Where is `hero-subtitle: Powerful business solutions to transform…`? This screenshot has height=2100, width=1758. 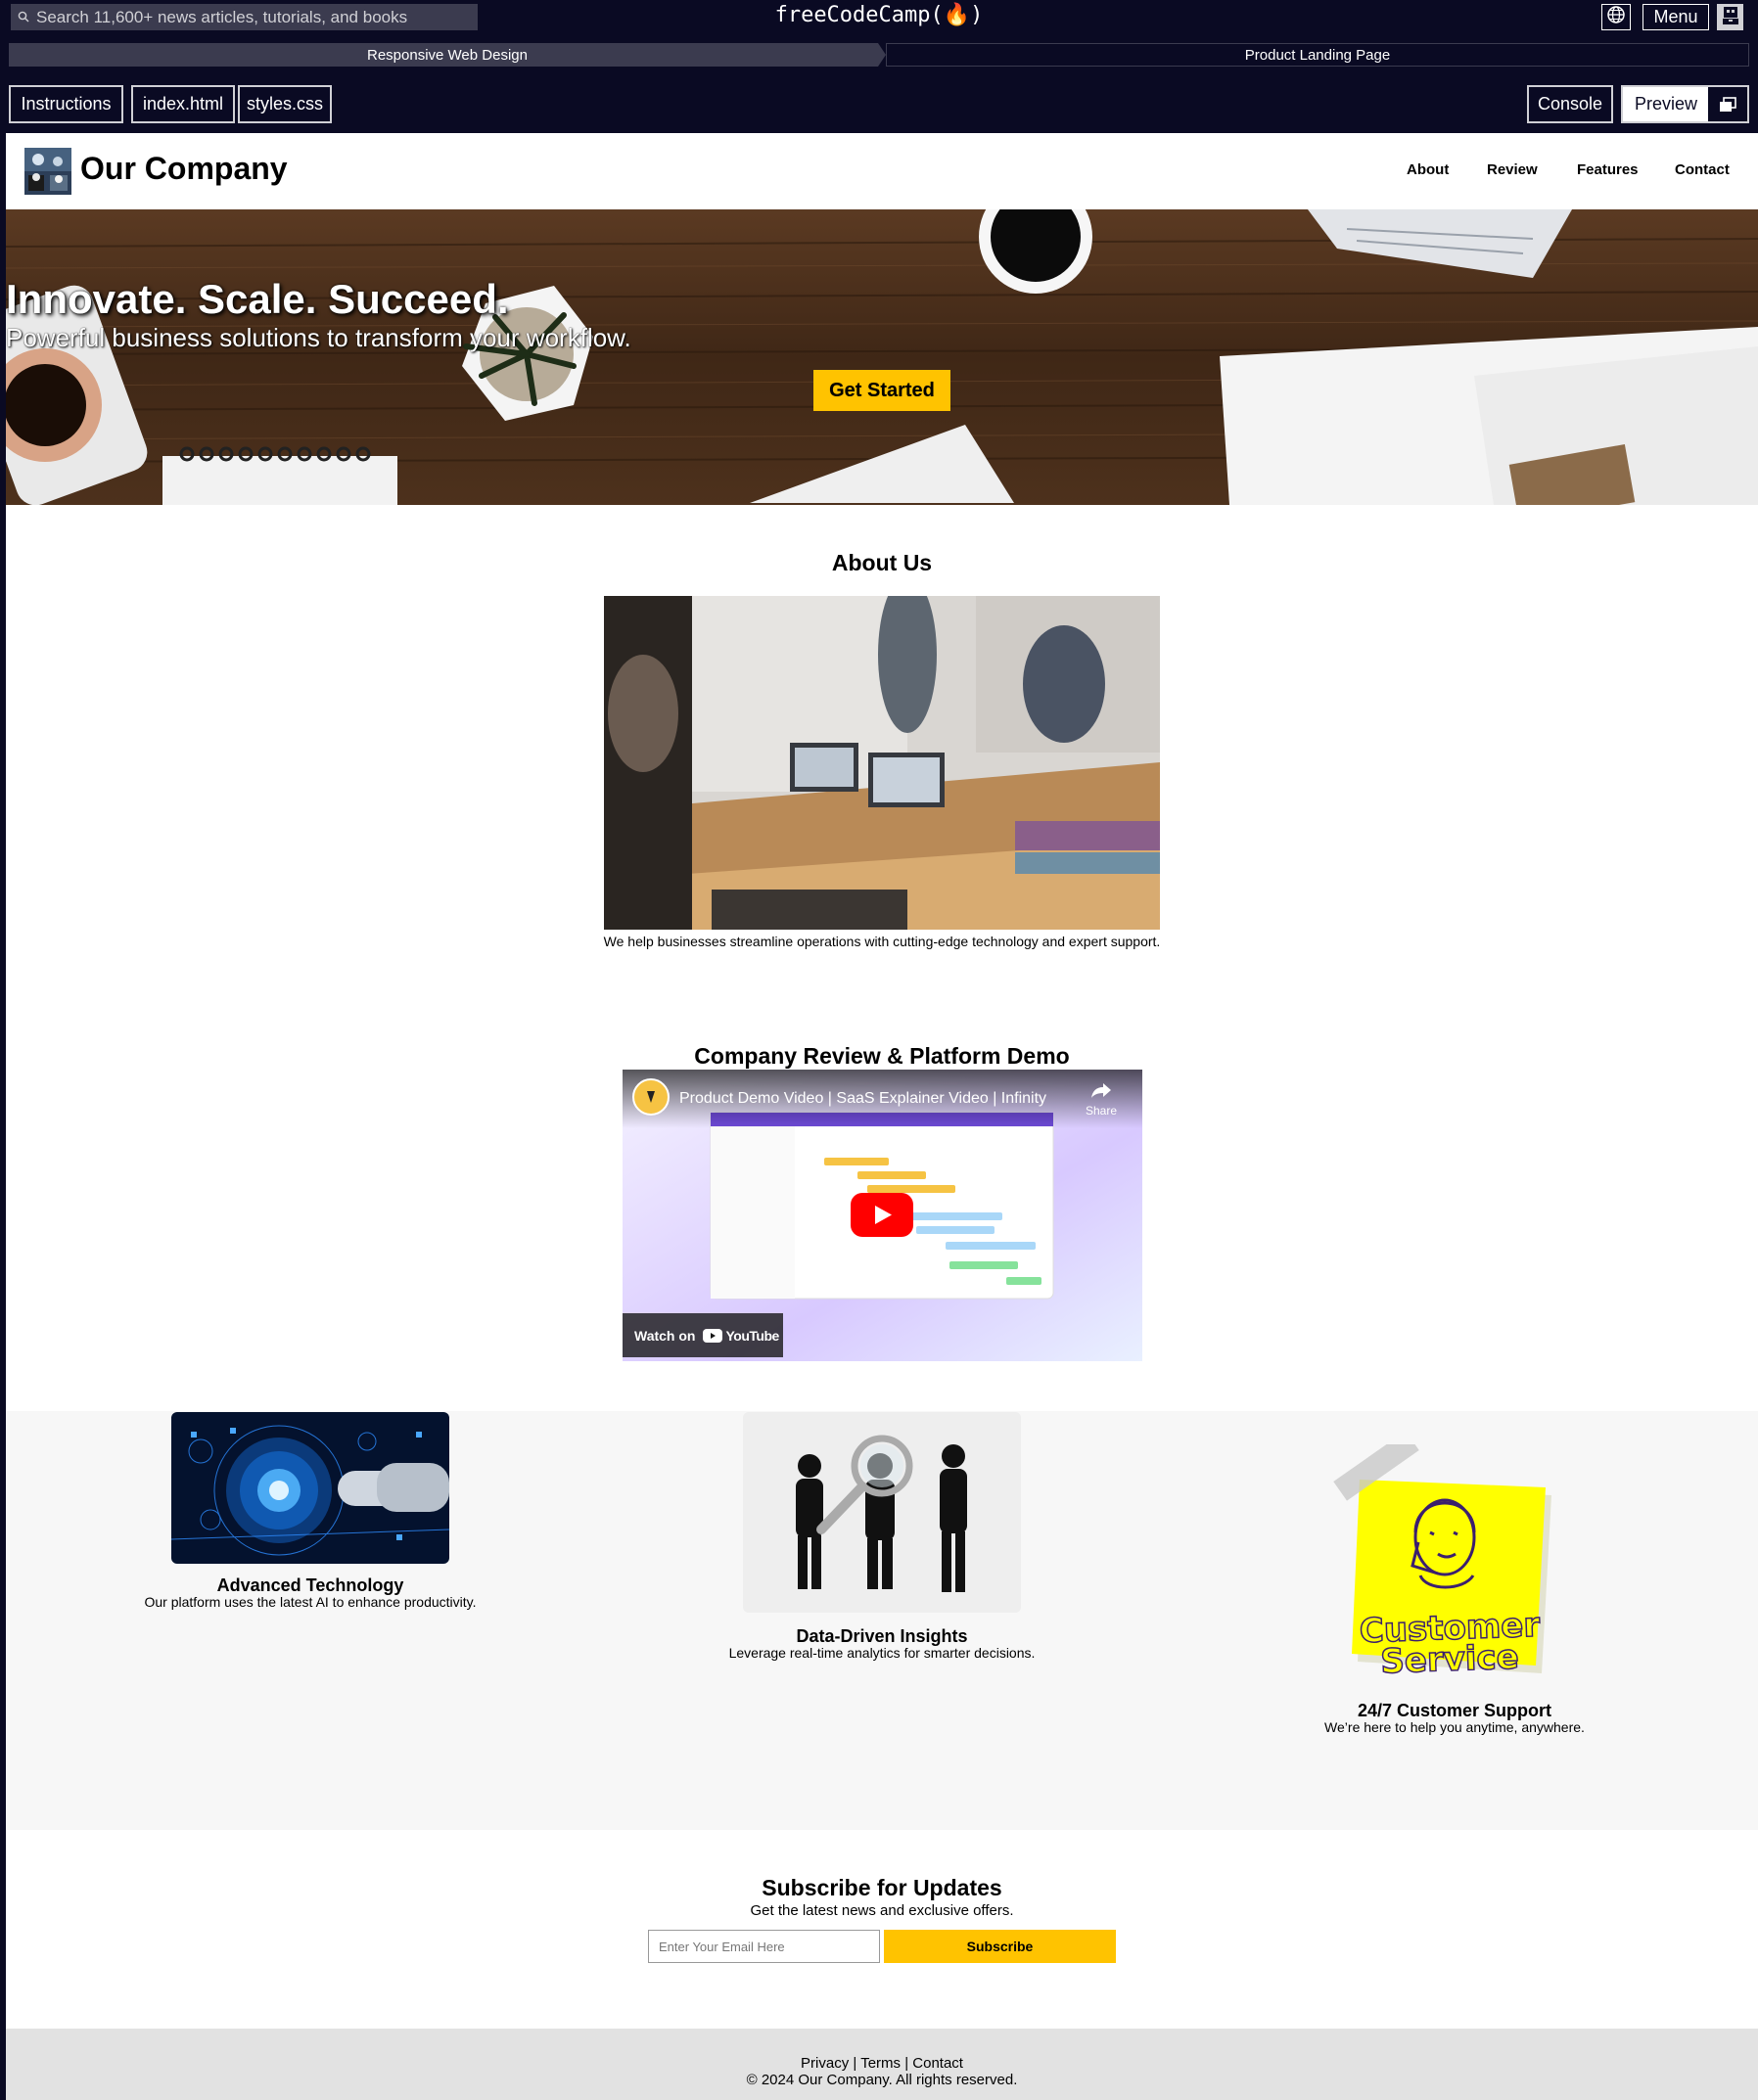 hero-subtitle: Powerful business solutions to transform… is located at coordinates (319, 337).